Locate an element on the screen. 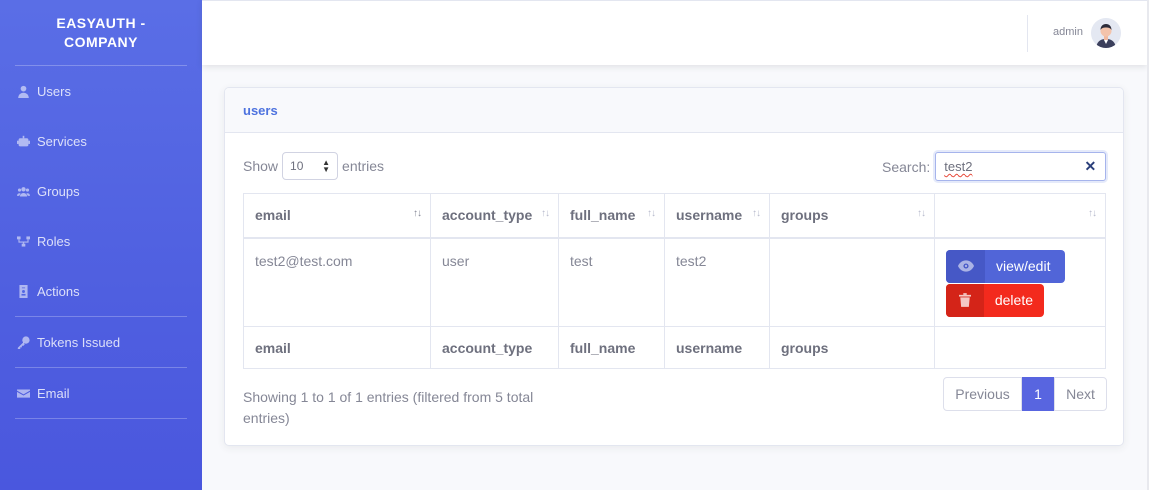 The height and width of the screenshot is (490, 1149). cell-email: test2@test.com is located at coordinates (337, 282).